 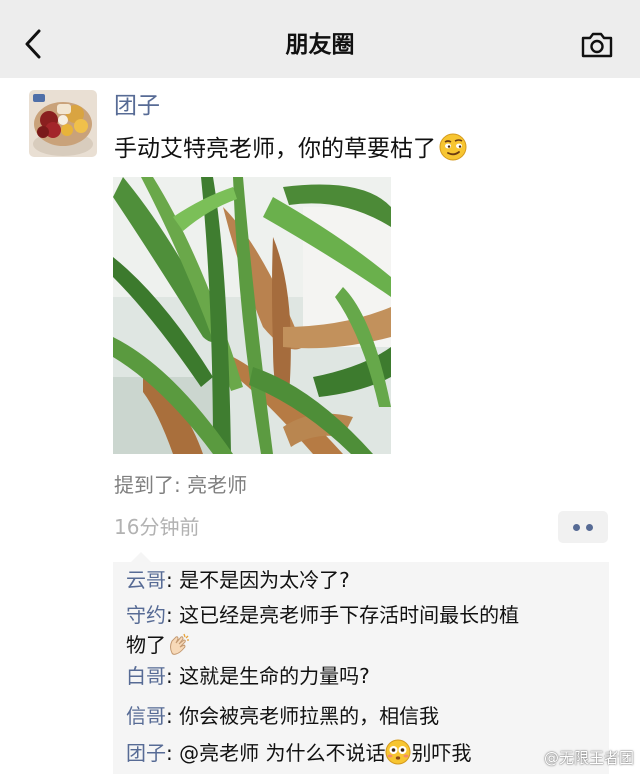 What do you see at coordinates (453, 153) in the screenshot?
I see `smirk-face-emoji-icon` at bounding box center [453, 153].